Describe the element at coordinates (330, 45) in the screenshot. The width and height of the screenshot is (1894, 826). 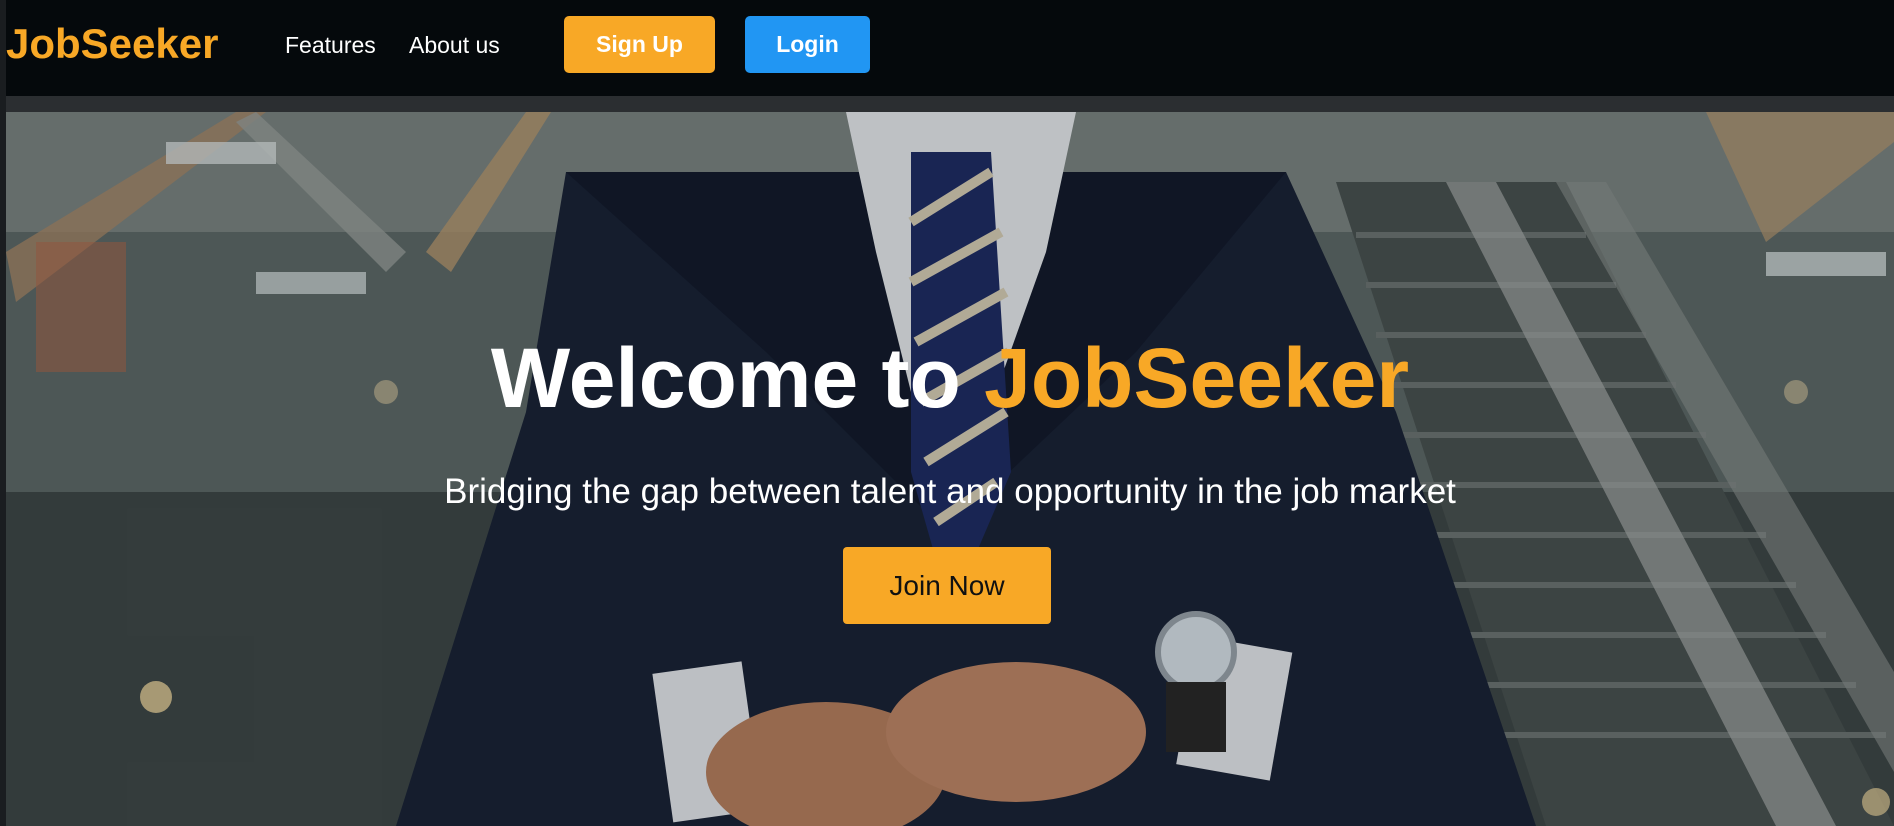
I see `nav-link-features: Features` at that location.